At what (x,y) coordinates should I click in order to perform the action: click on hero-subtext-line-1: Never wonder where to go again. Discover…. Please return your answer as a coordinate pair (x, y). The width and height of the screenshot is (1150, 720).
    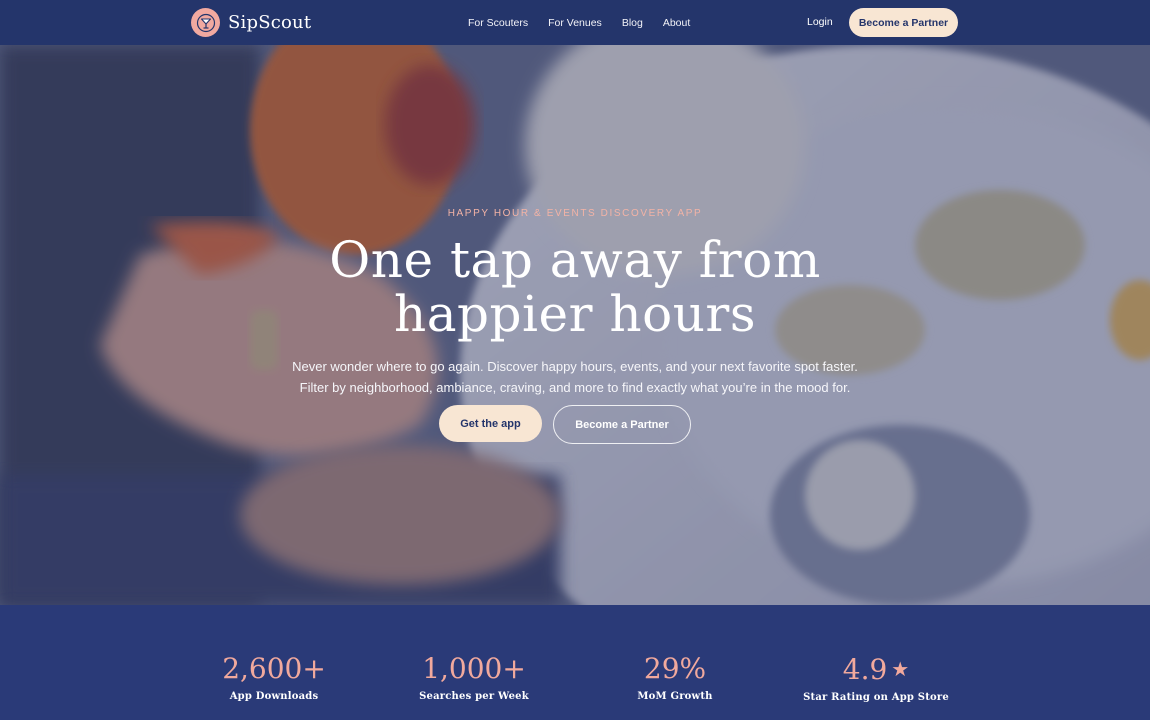
    Looking at the image, I should click on (575, 366).